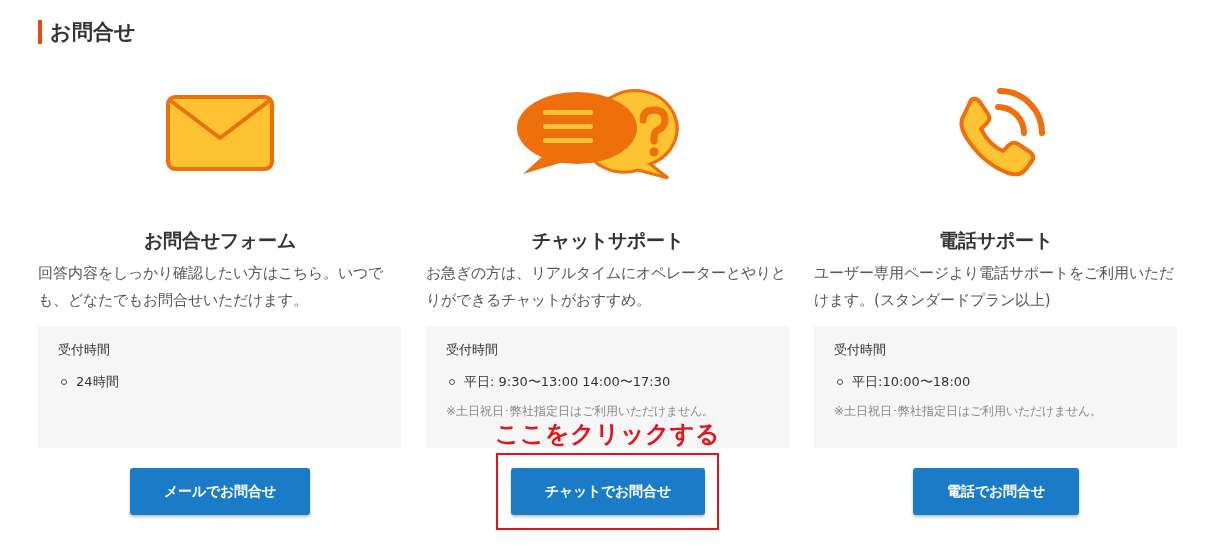 This screenshot has width=1215, height=560. What do you see at coordinates (607, 491) in the screenshot?
I see `contact-button: チャットでお問合せ` at bounding box center [607, 491].